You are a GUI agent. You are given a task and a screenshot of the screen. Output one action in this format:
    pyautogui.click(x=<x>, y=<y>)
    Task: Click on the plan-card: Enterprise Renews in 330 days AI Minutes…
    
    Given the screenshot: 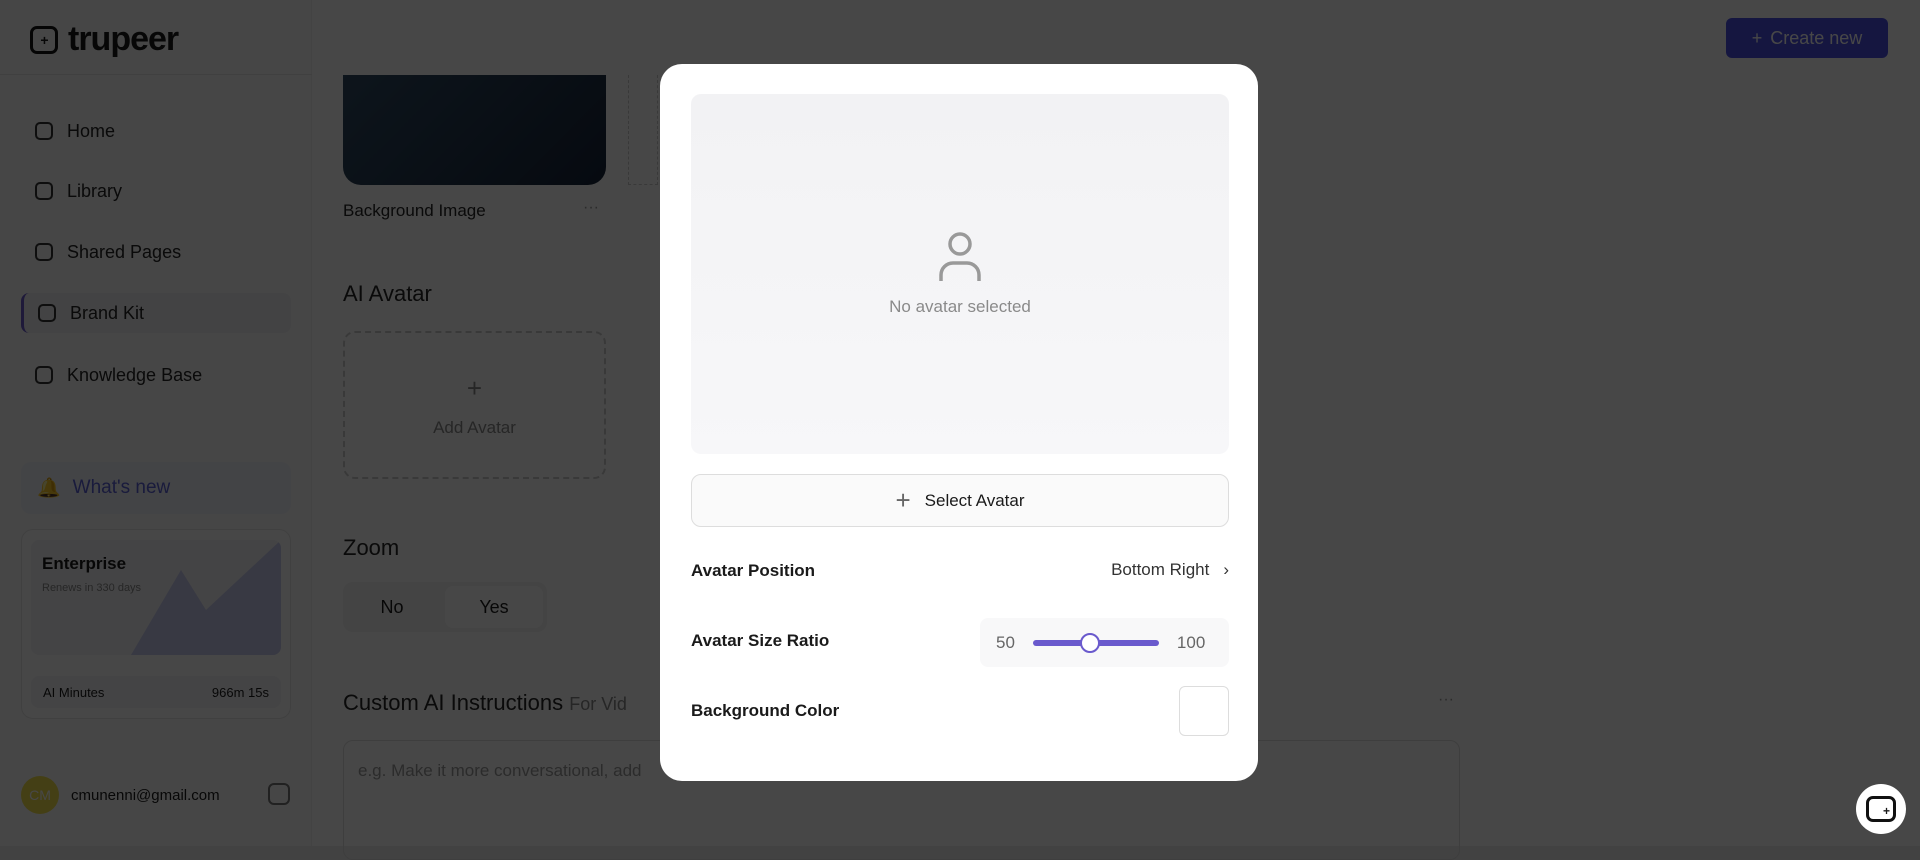 What is the action you would take?
    pyautogui.click(x=156, y=624)
    